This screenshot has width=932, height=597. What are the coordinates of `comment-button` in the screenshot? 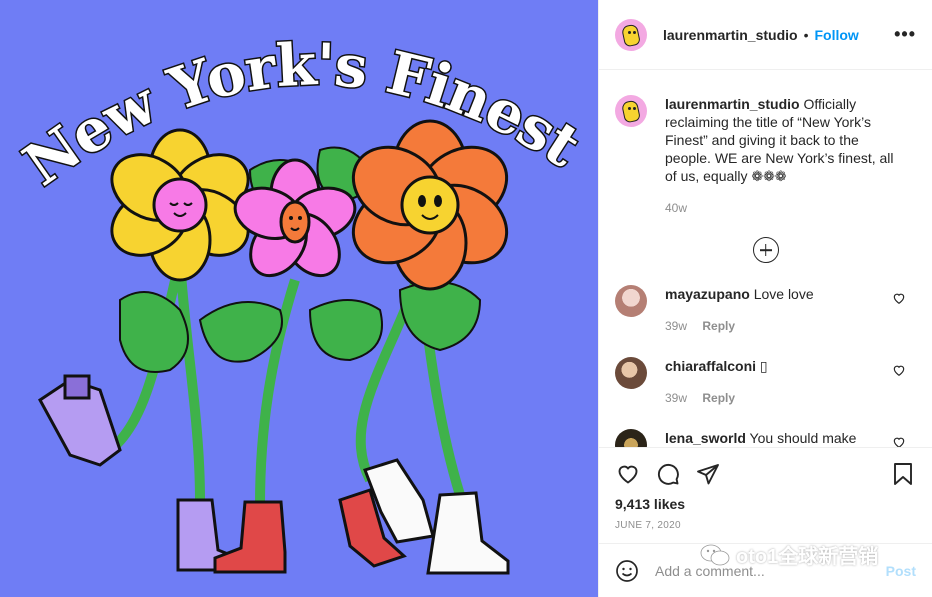 It's located at (668, 474).